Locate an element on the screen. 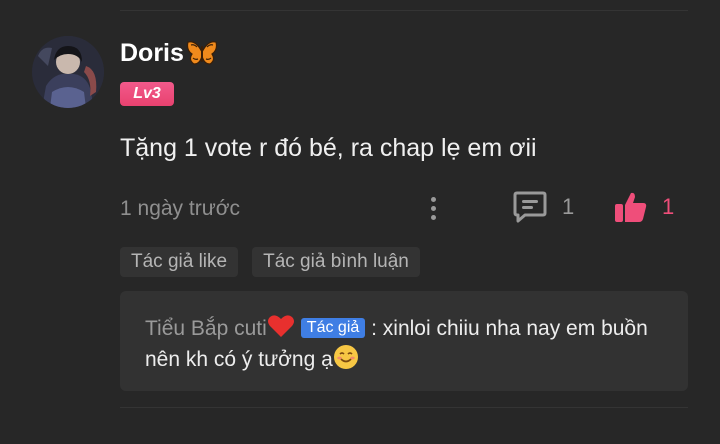 The image size is (720, 444). butterfly-icon is located at coordinates (202, 53).